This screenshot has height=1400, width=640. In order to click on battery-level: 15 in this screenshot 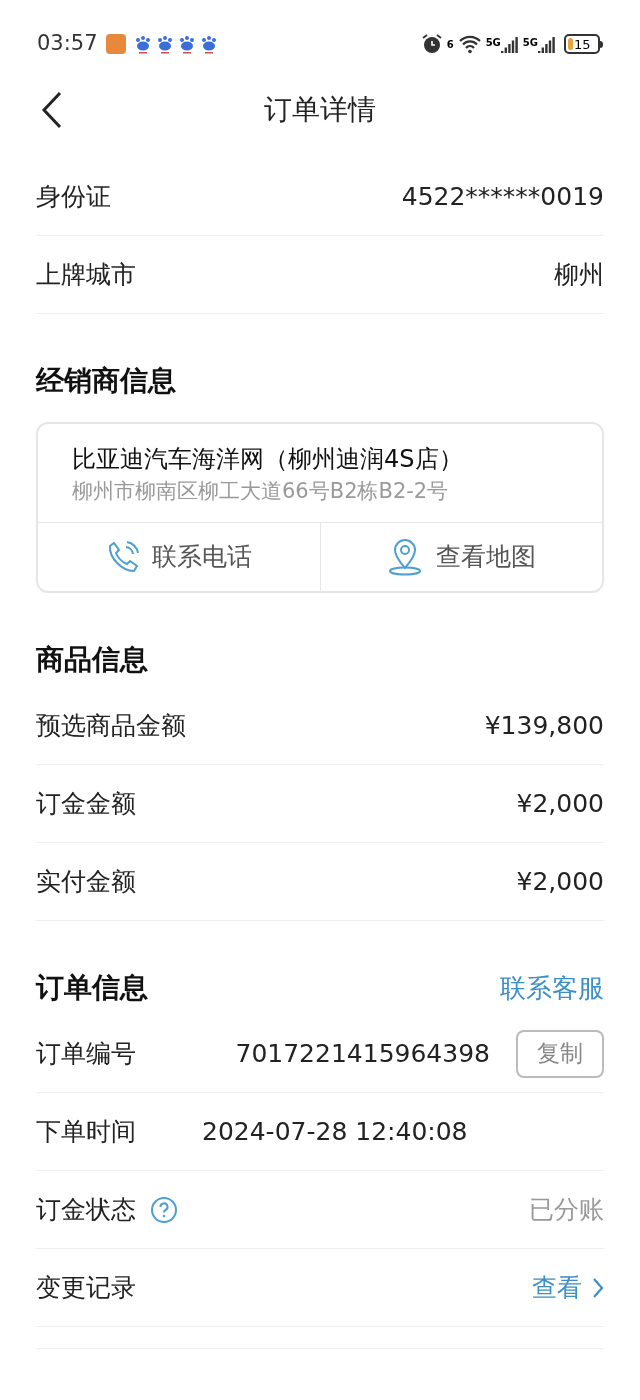, I will do `click(582, 44)`.